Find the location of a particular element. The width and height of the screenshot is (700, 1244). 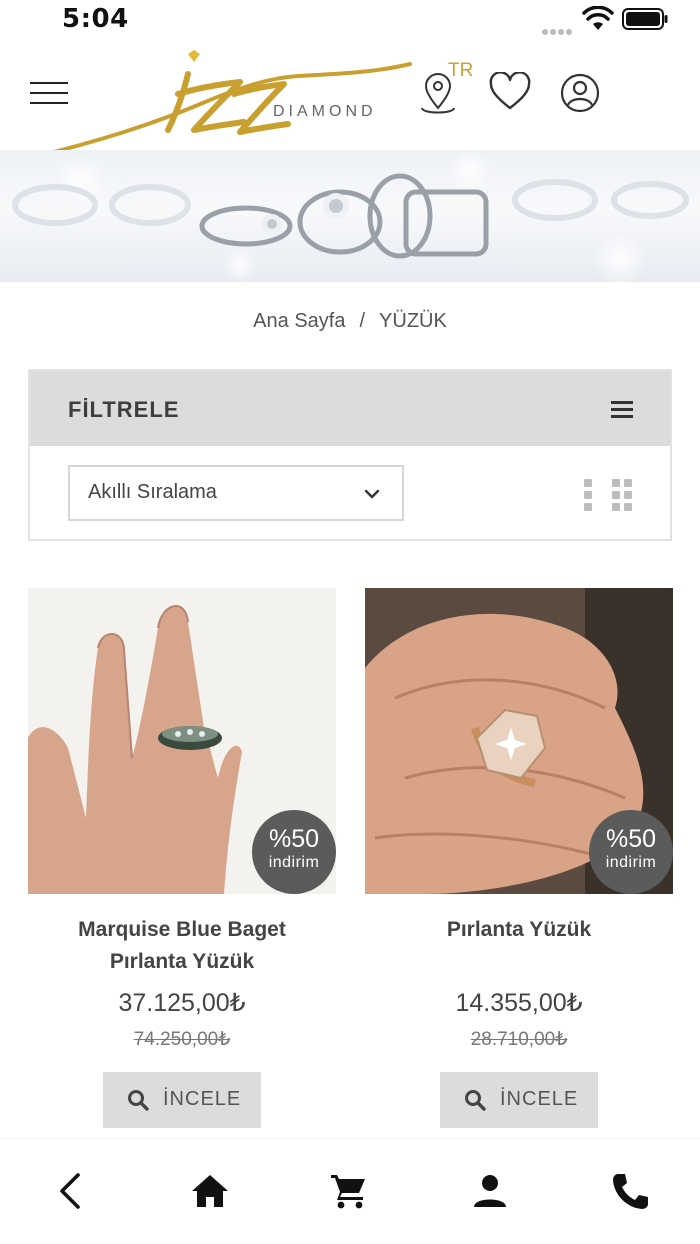

sort-select-value: Akıllı Sıralama is located at coordinates (152, 492).